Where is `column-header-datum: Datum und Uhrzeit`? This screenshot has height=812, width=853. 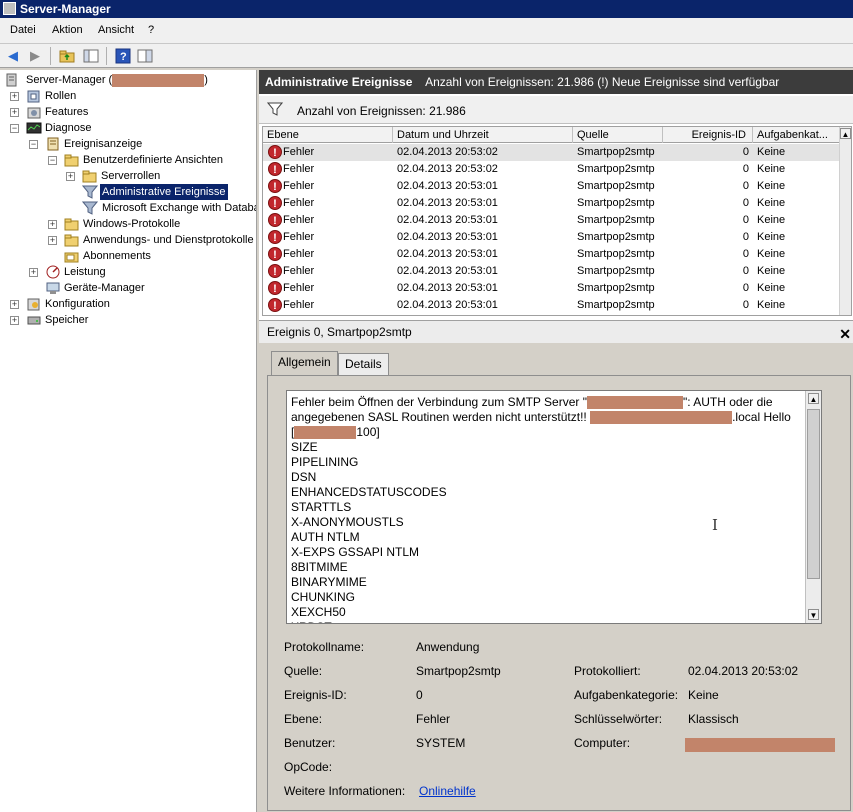
column-header-datum: Datum und Uhrzeit is located at coordinates (483, 135).